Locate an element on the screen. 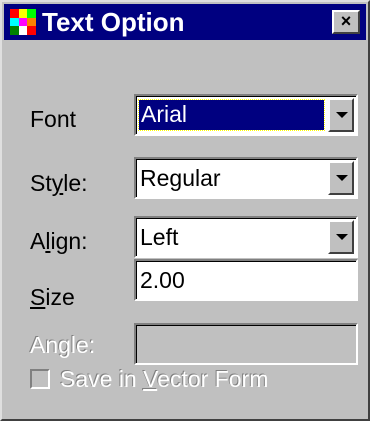 The width and height of the screenshot is (370, 421). dialog-title: Text Option is located at coordinates (113, 21).